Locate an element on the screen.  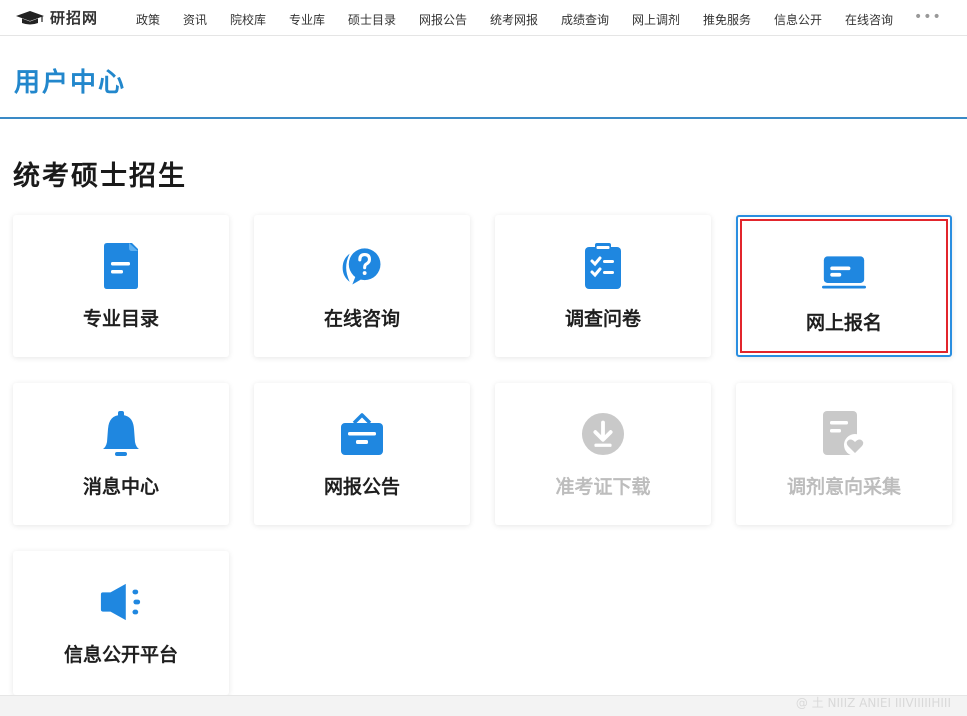
speaker-icon is located at coordinates (121, 602).